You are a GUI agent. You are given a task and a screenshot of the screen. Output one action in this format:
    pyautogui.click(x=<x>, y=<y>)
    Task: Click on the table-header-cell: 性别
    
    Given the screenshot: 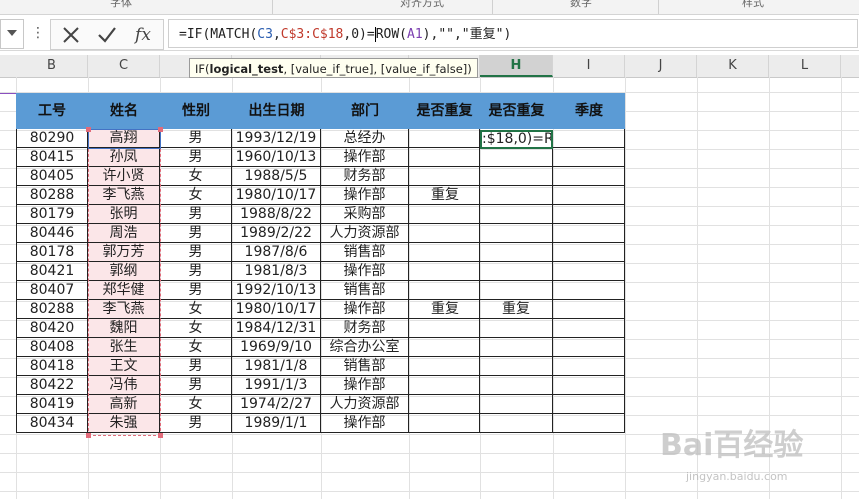 What is the action you would take?
    pyautogui.click(x=196, y=111)
    